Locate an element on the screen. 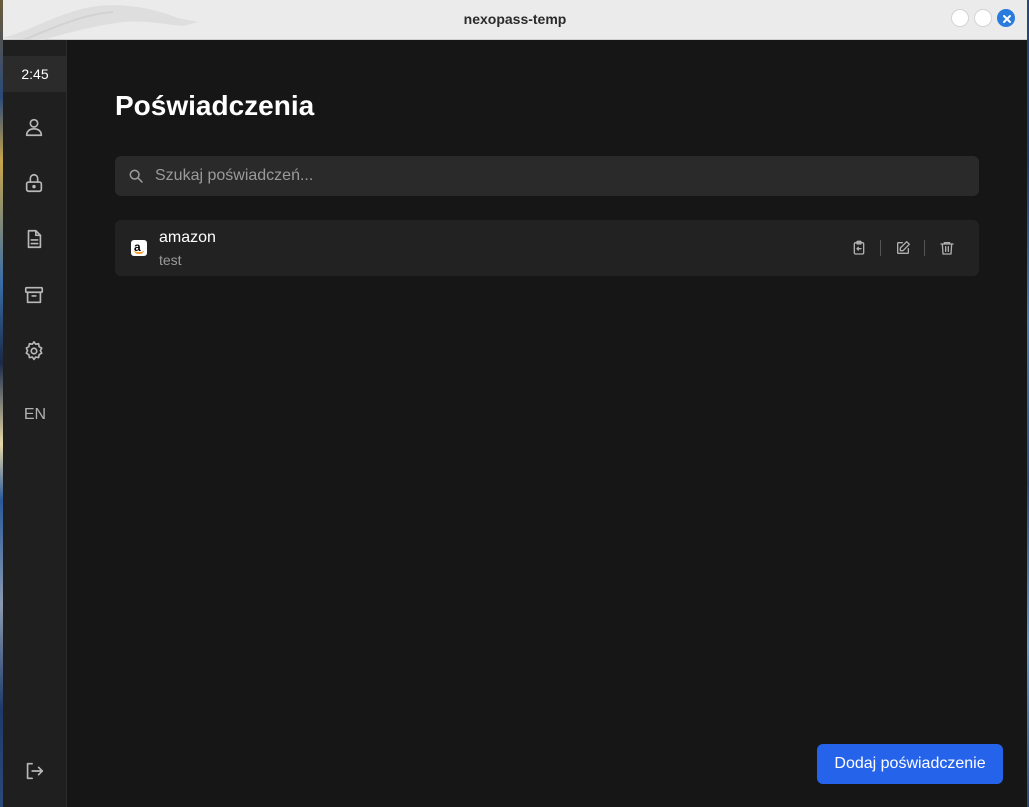 Image resolution: width=1029 pixels, height=807 pixels. window-title: nexopass-temp is located at coordinates (515, 19).